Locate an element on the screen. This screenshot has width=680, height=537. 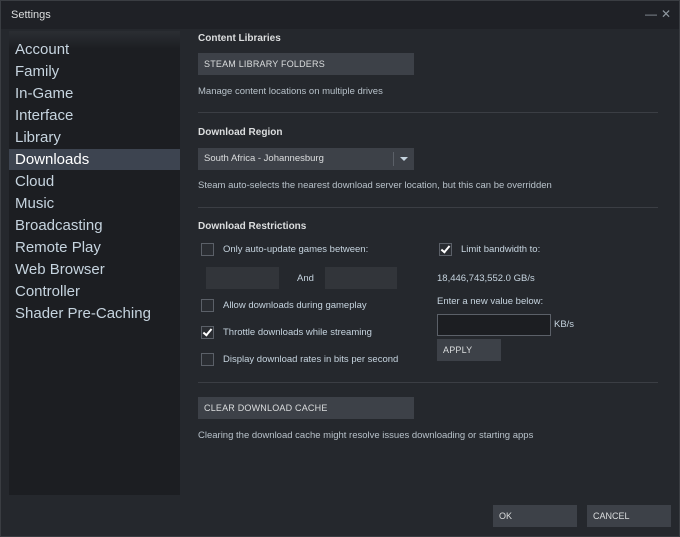
auto-update-start-field is located at coordinates (242, 278).